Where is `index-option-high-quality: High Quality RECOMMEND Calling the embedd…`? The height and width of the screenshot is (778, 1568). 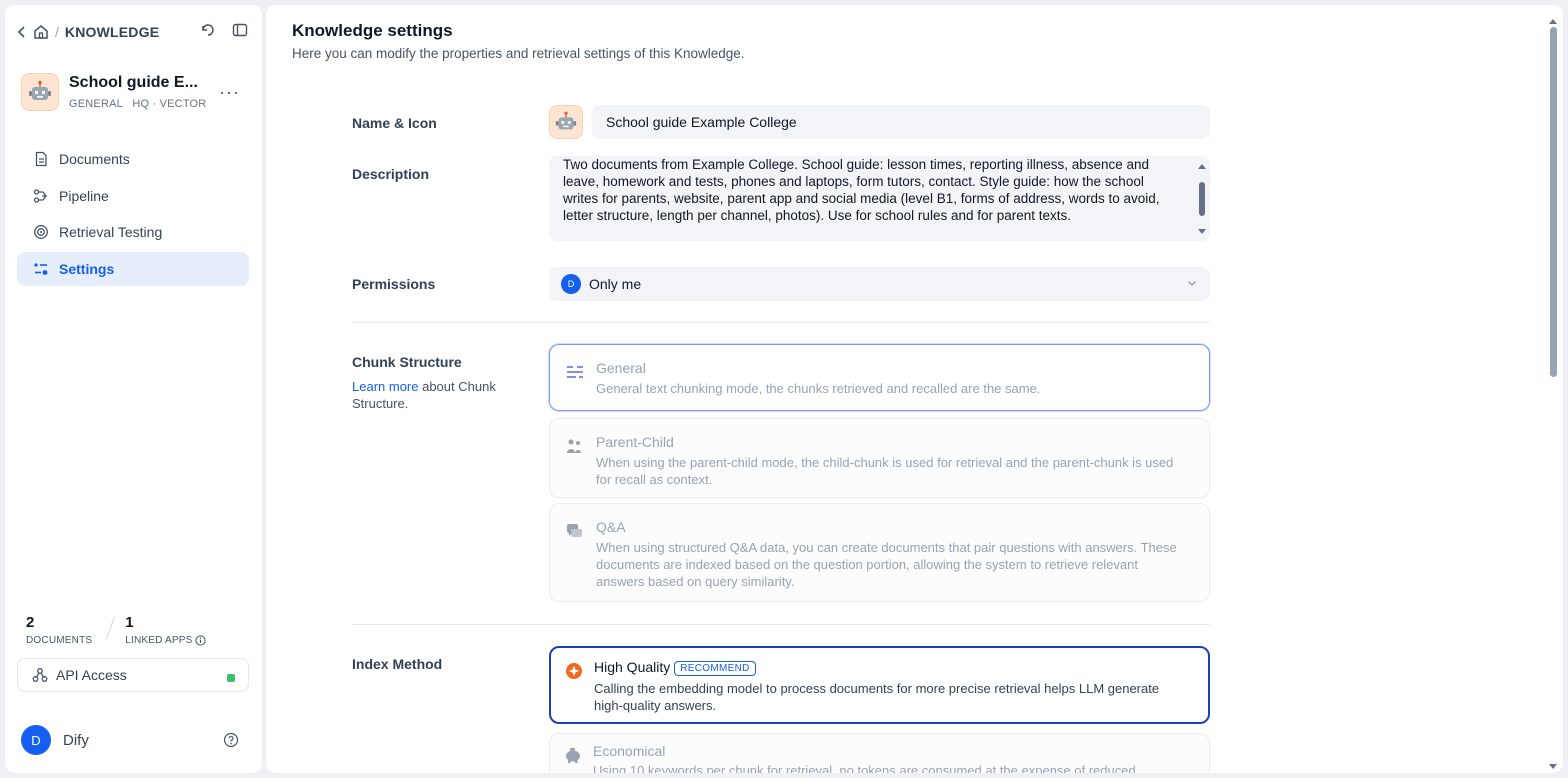
index-option-high-quality: High Quality RECOMMEND Calling the embedd… is located at coordinates (879, 685).